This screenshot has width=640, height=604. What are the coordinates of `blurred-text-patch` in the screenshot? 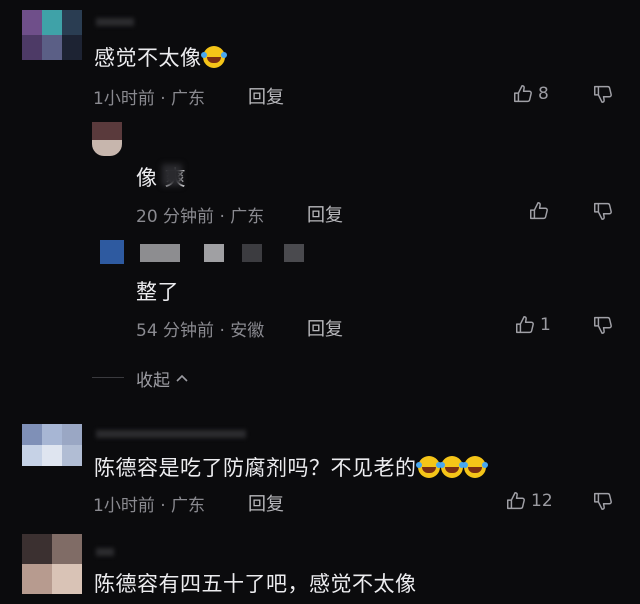 It's located at (172, 175).